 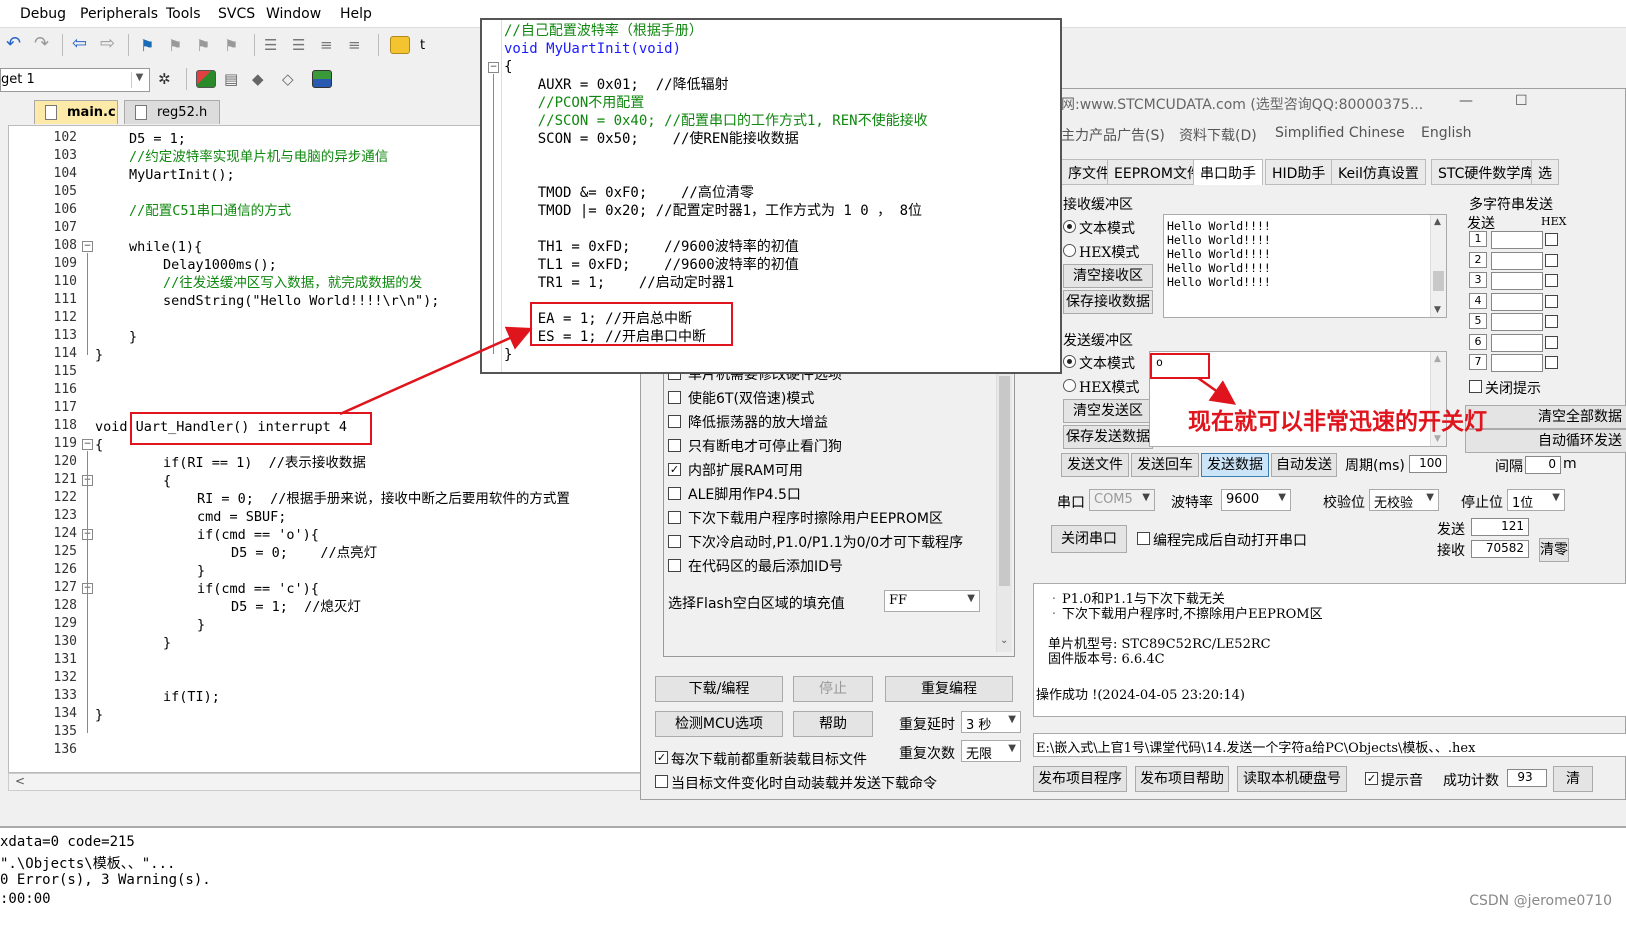 What do you see at coordinates (788, 371) in the screenshot?
I see `annotation-arrows` at bounding box center [788, 371].